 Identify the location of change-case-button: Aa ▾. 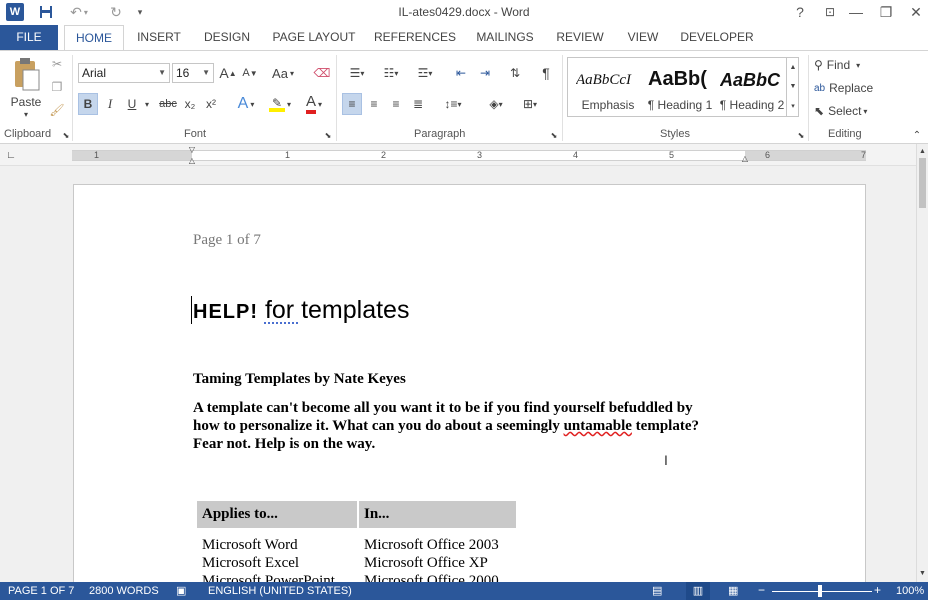
(283, 73).